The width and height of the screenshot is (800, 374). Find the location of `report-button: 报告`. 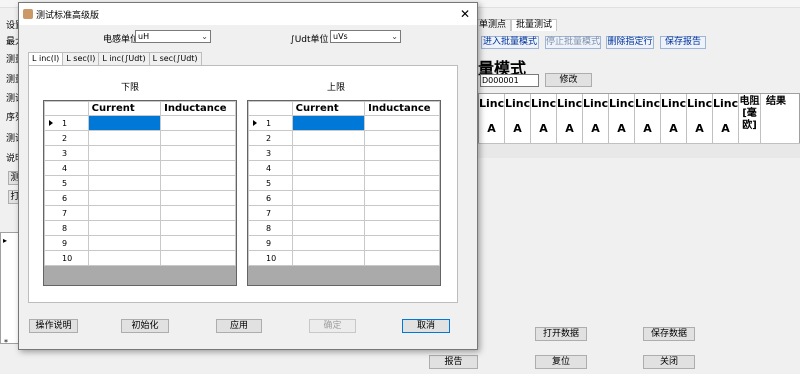

report-button: 报告 is located at coordinates (453, 362).